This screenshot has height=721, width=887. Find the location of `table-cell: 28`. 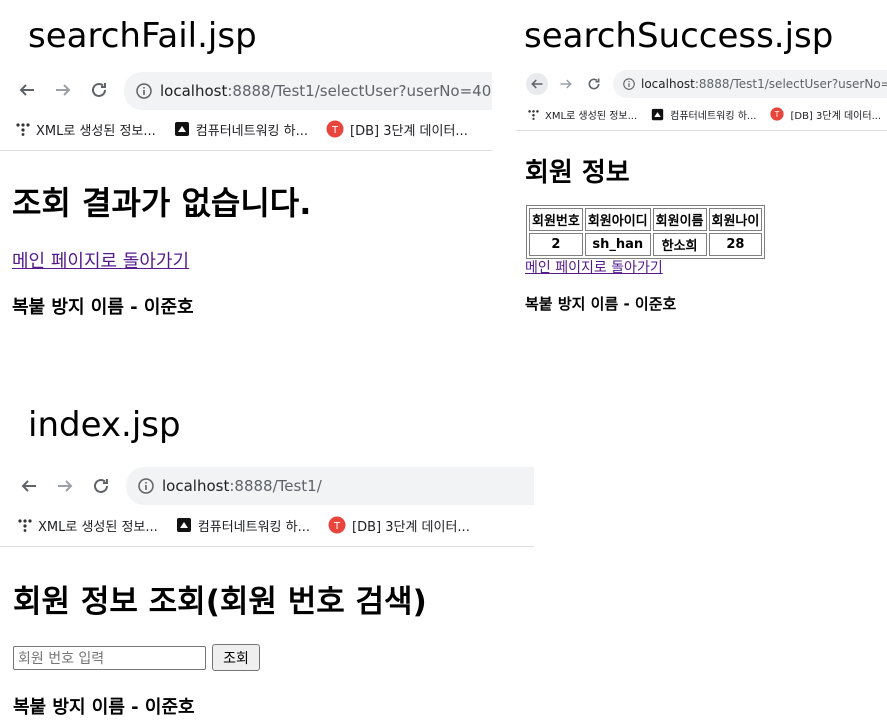

table-cell: 28 is located at coordinates (735, 244).